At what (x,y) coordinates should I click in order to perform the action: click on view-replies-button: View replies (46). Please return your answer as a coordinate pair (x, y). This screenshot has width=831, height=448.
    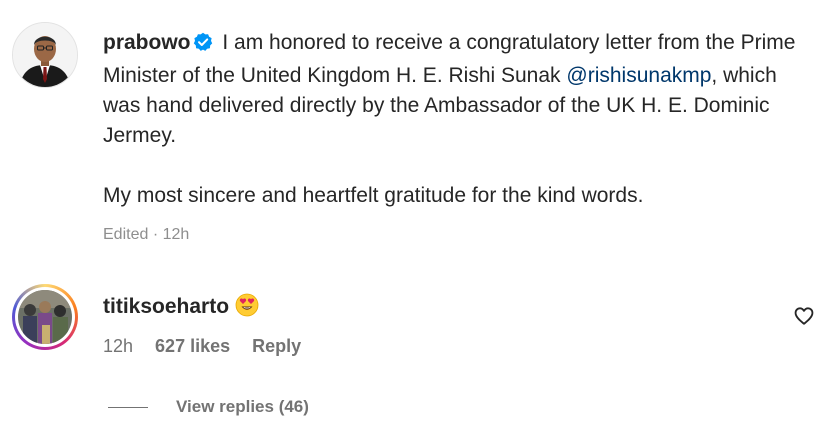
    Looking at the image, I should click on (208, 407).